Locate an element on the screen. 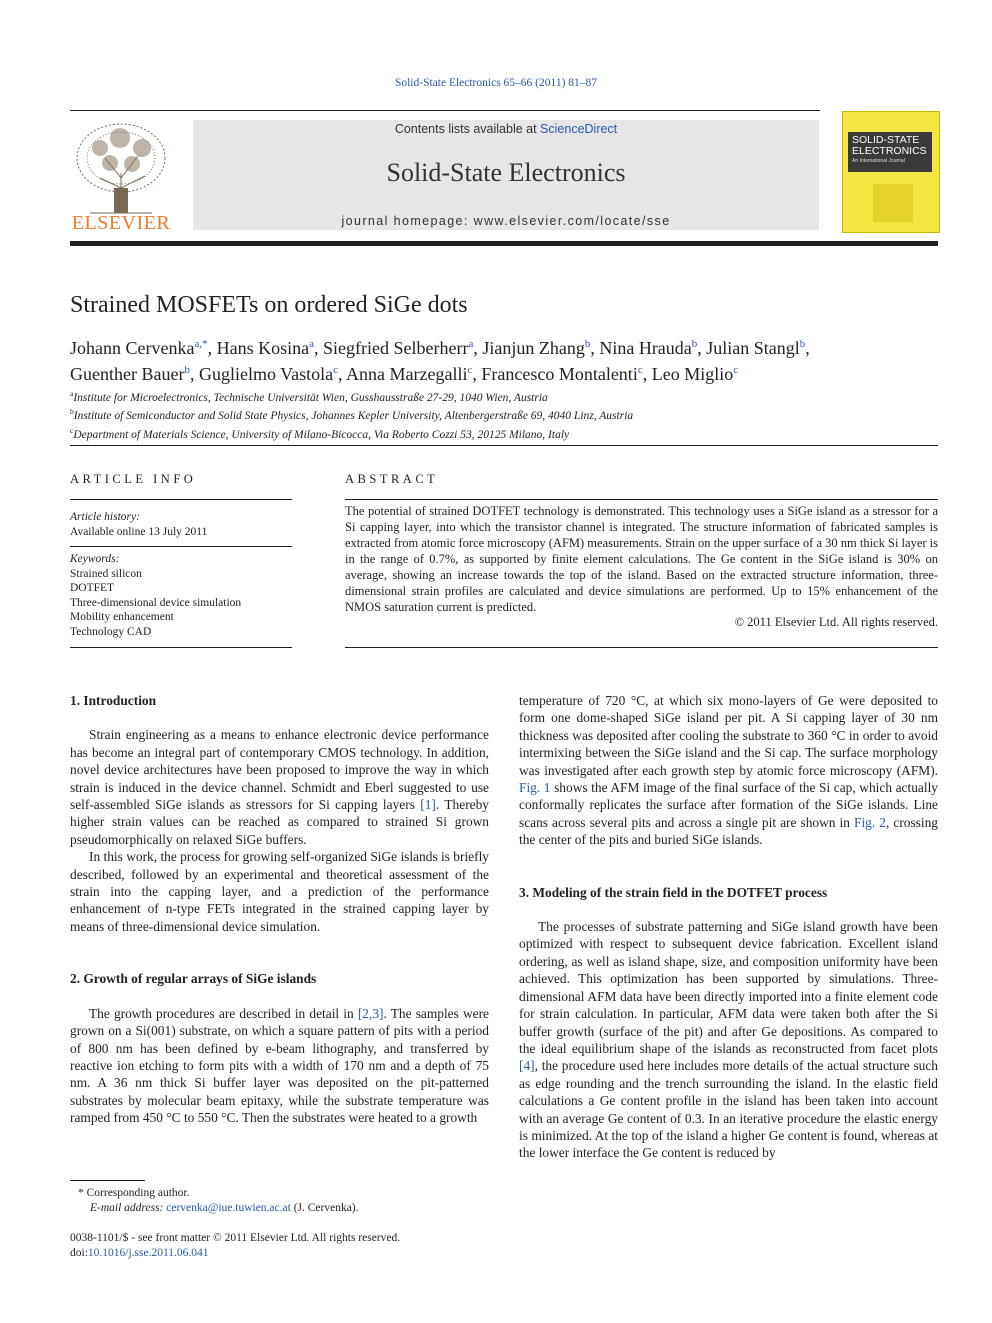 Image resolution: width=992 pixels, height=1323 pixels. author: Siegfried Selberherra, is located at coordinates (403, 348).